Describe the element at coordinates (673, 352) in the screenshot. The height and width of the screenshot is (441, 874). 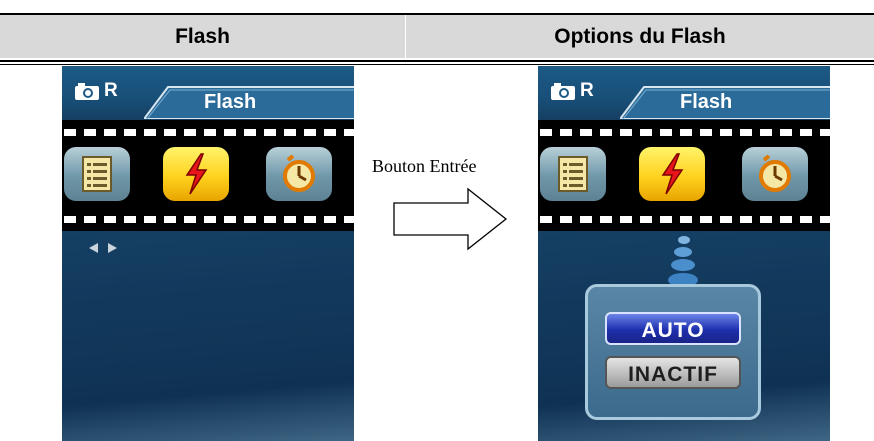
I see `flash-options-panel: AUTO INACTIF` at that location.